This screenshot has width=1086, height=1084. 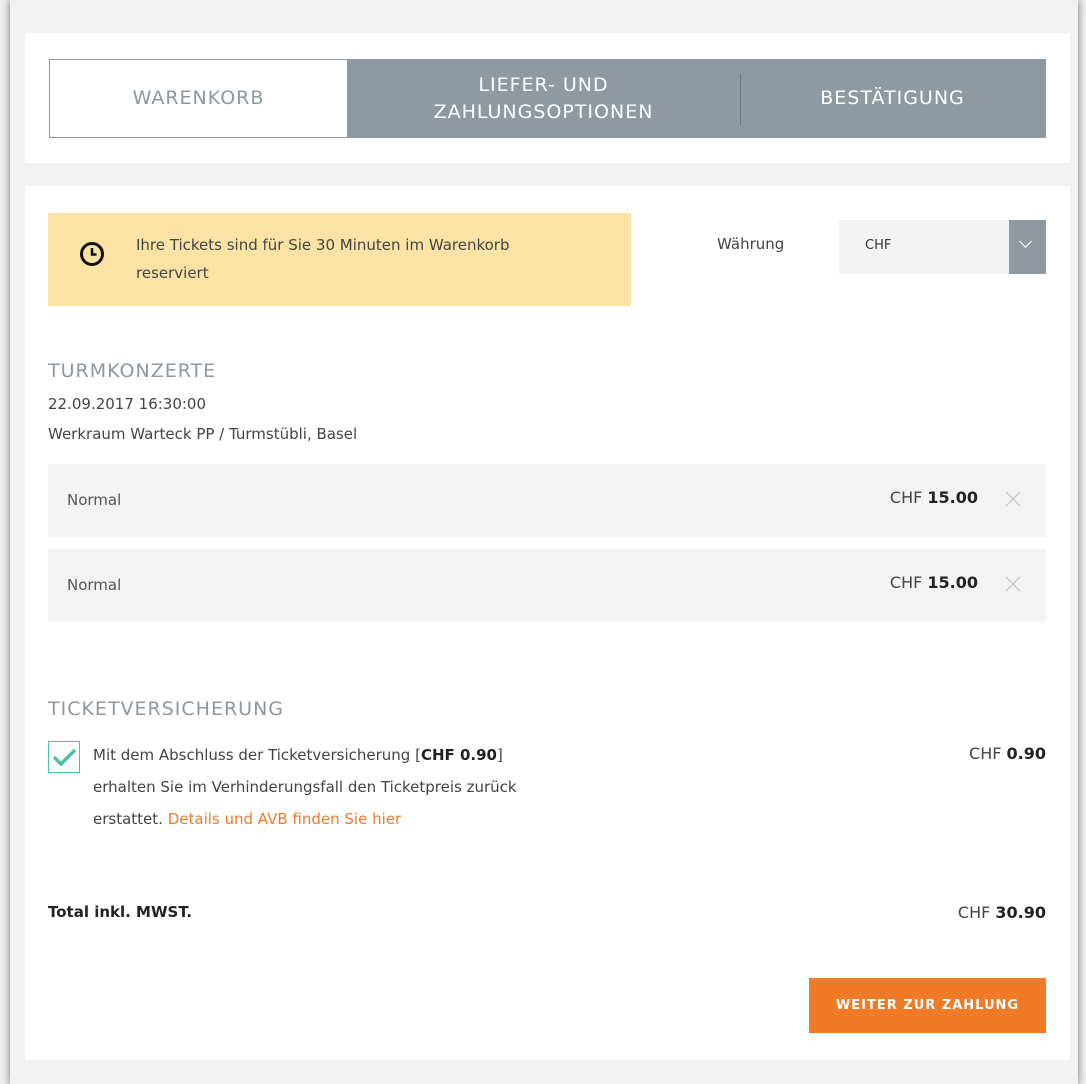 I want to click on checkmark-icon, so click(x=64, y=757).